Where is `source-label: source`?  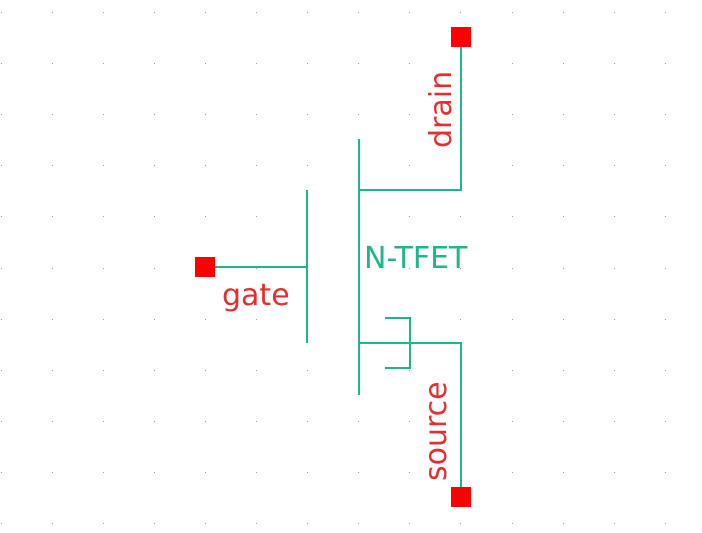 source-label: source is located at coordinates (436, 431).